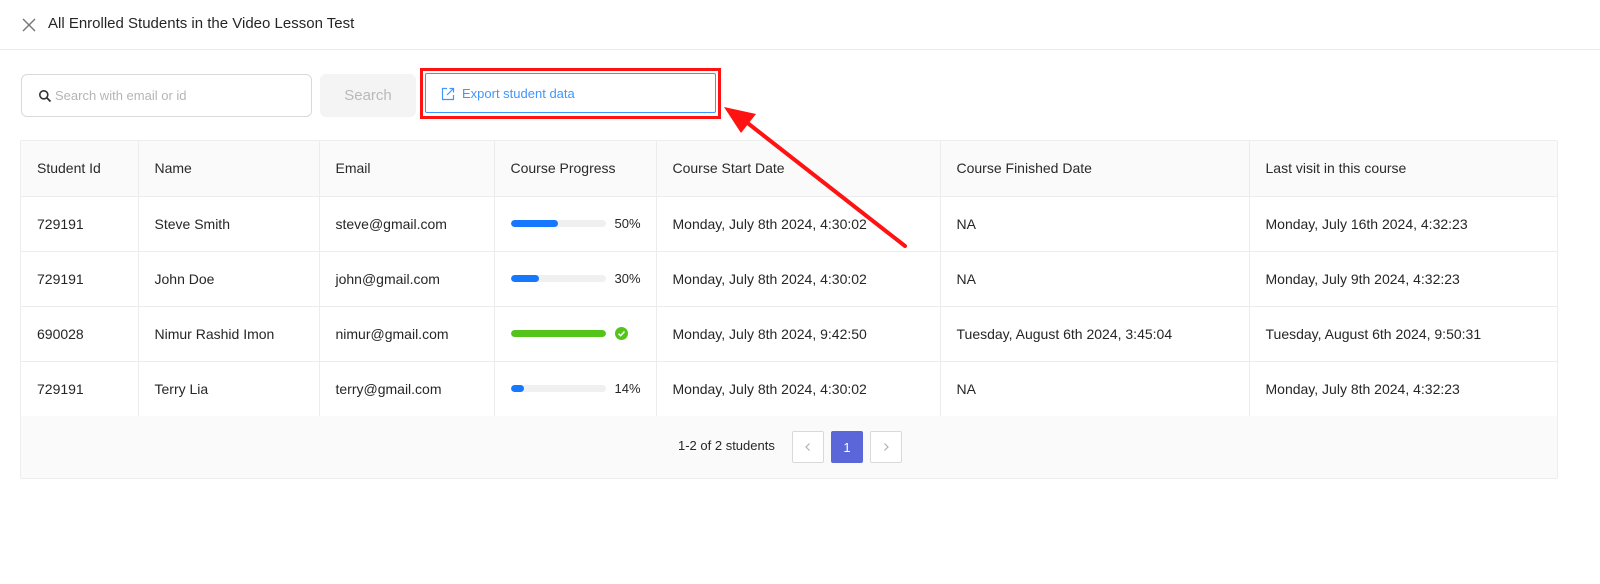 This screenshot has width=1600, height=584. I want to click on column-header: Course Start Date, so click(798, 169).